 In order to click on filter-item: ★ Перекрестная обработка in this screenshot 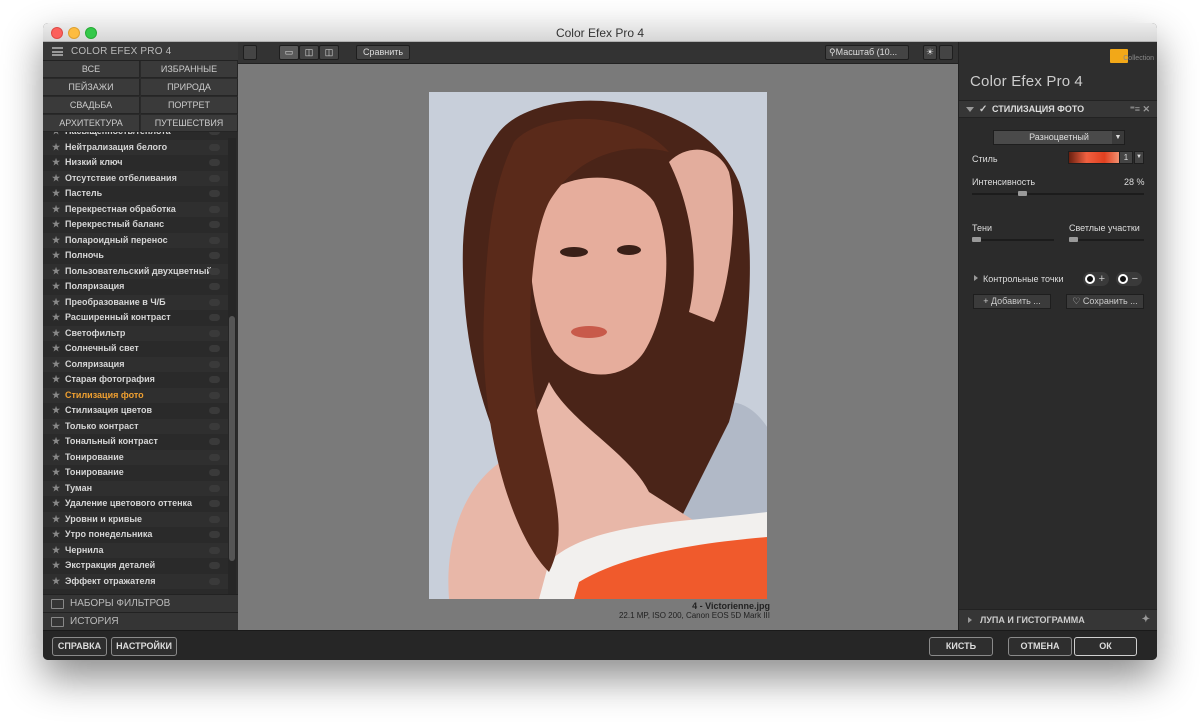, I will do `click(135, 209)`.